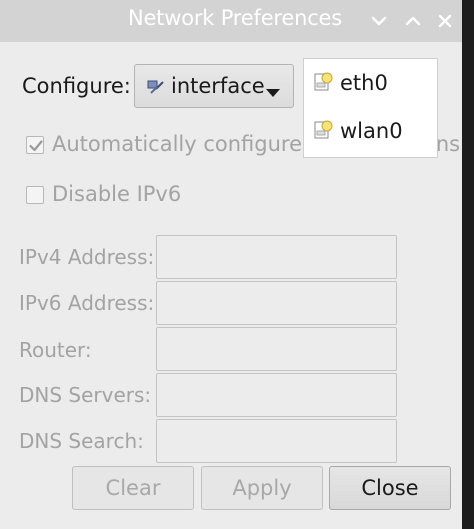  What do you see at coordinates (87, 303) in the screenshot?
I see `ipv6-address-label: IPv6 Address:` at bounding box center [87, 303].